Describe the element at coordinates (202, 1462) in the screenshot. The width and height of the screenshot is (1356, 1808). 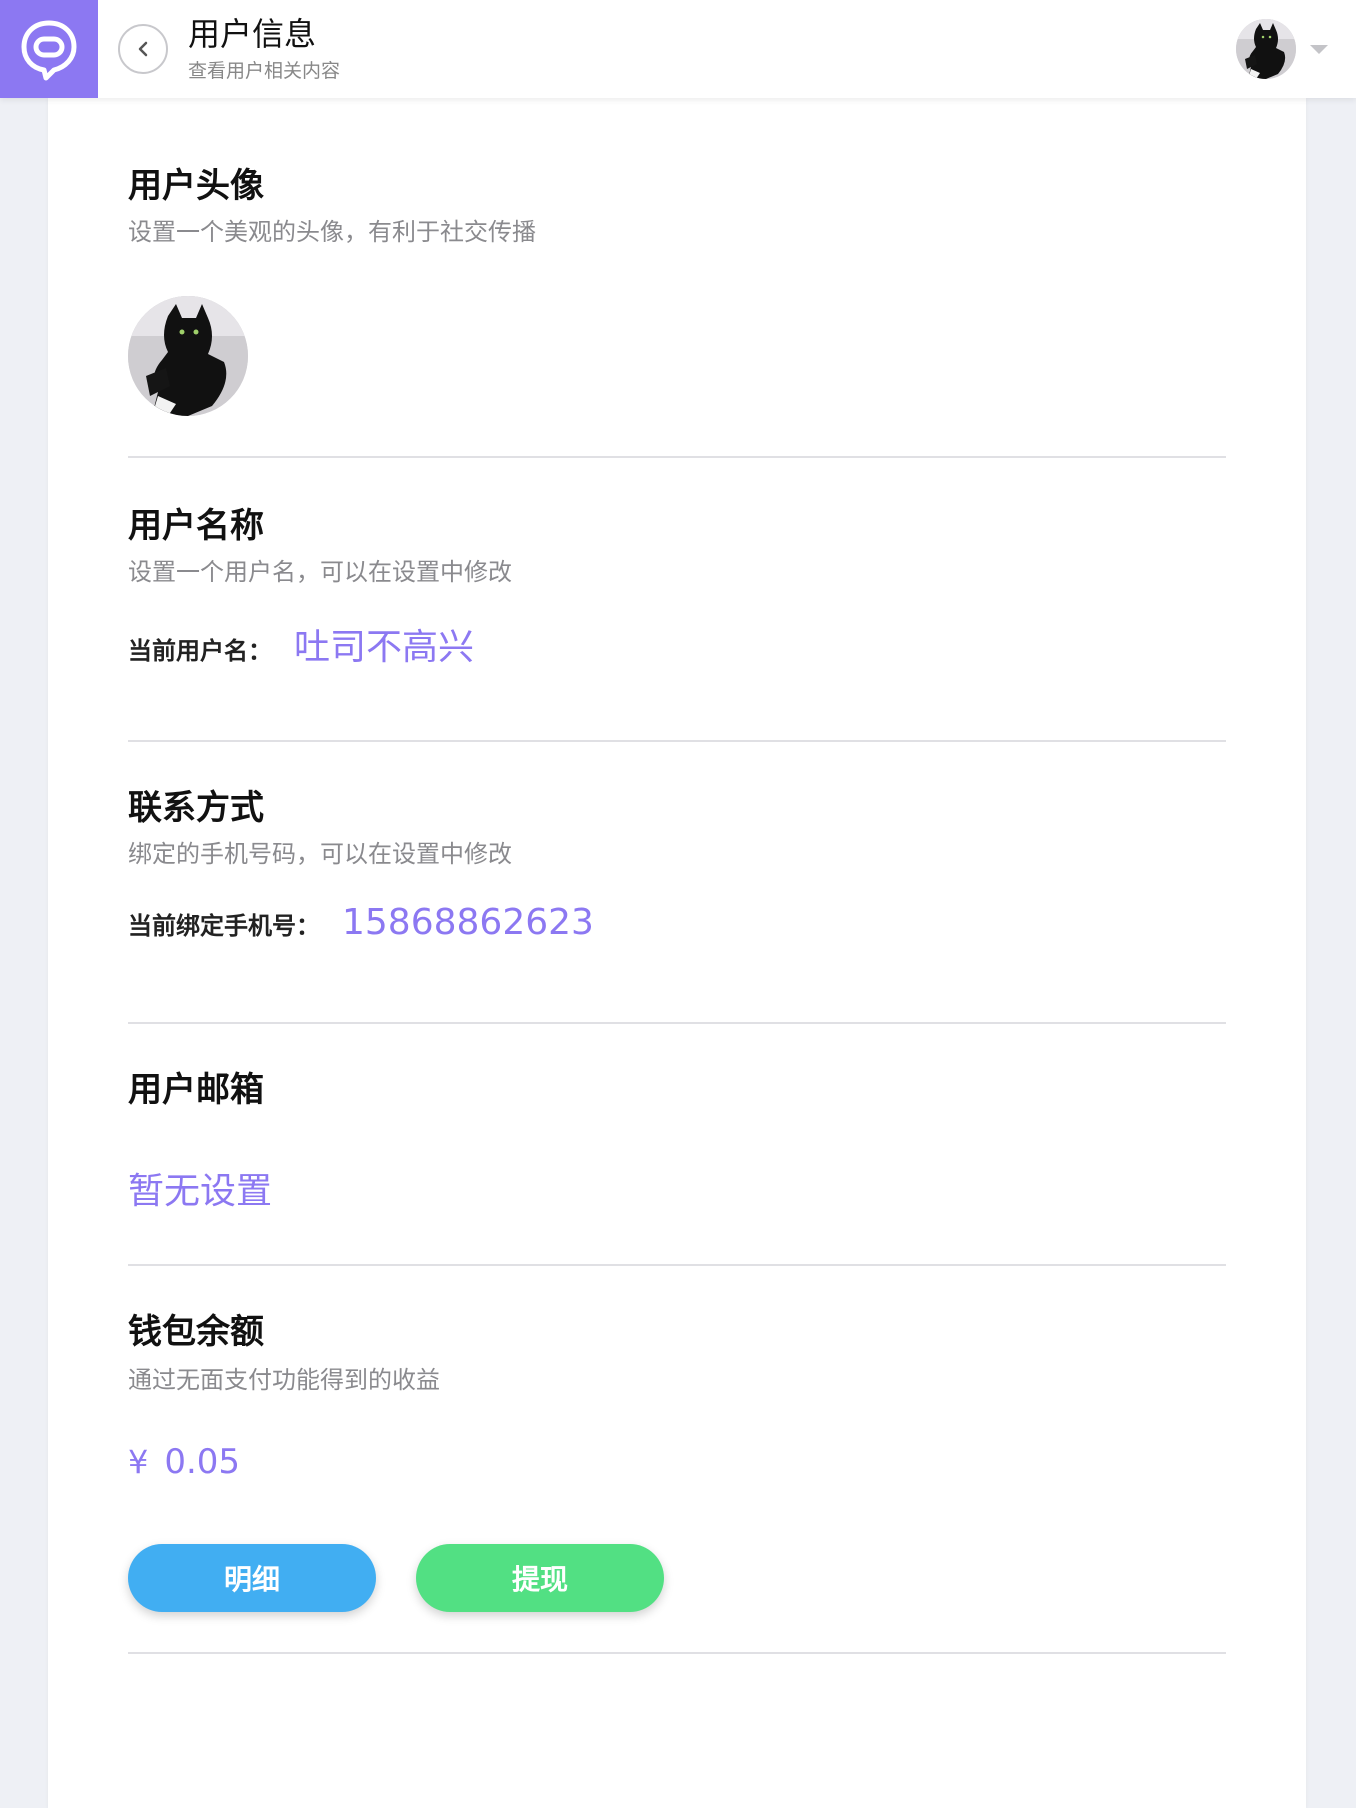
I see `balance-value: 0.05` at that location.